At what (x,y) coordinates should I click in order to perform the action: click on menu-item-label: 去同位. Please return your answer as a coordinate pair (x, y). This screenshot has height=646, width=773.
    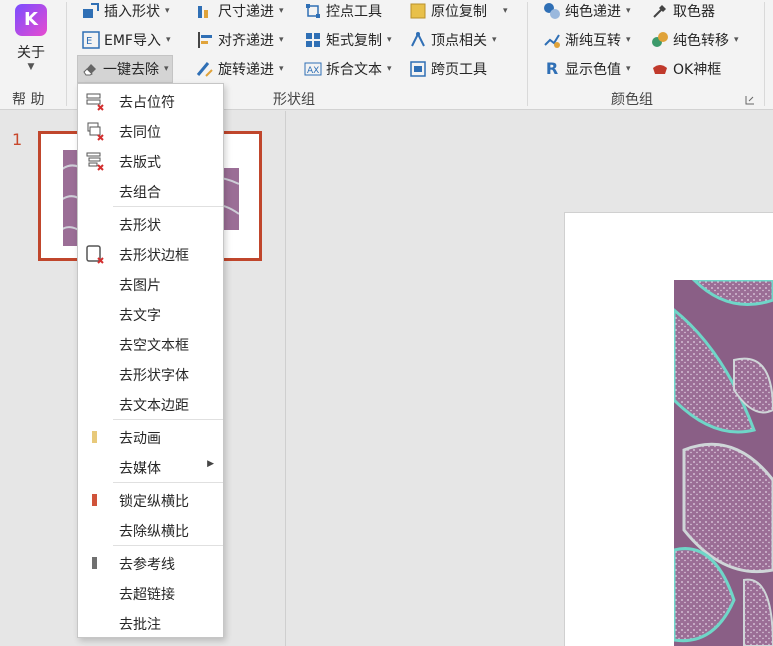
    Looking at the image, I should click on (140, 133).